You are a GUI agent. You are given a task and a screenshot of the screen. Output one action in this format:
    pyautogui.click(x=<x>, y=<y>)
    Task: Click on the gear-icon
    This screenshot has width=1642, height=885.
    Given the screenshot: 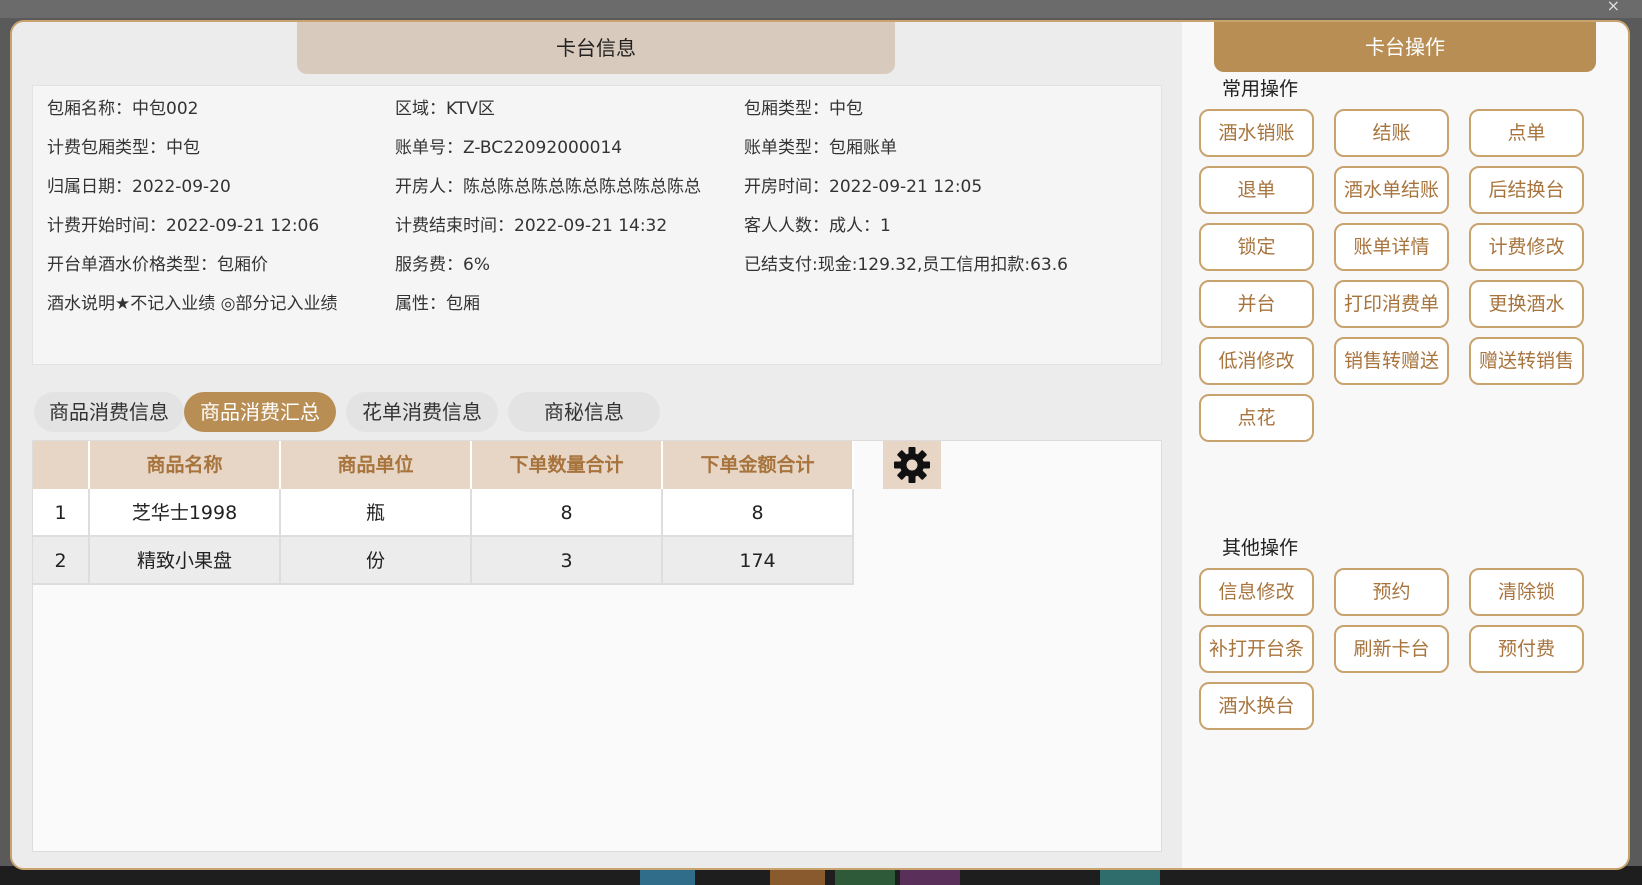 What is the action you would take?
    pyautogui.click(x=912, y=465)
    